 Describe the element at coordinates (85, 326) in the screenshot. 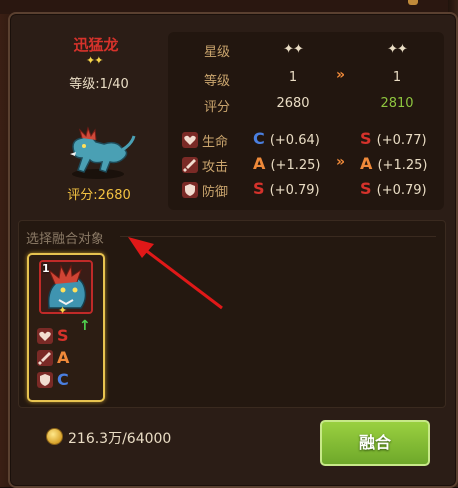

I see `upgrade-arrow-icon: ↑` at that location.